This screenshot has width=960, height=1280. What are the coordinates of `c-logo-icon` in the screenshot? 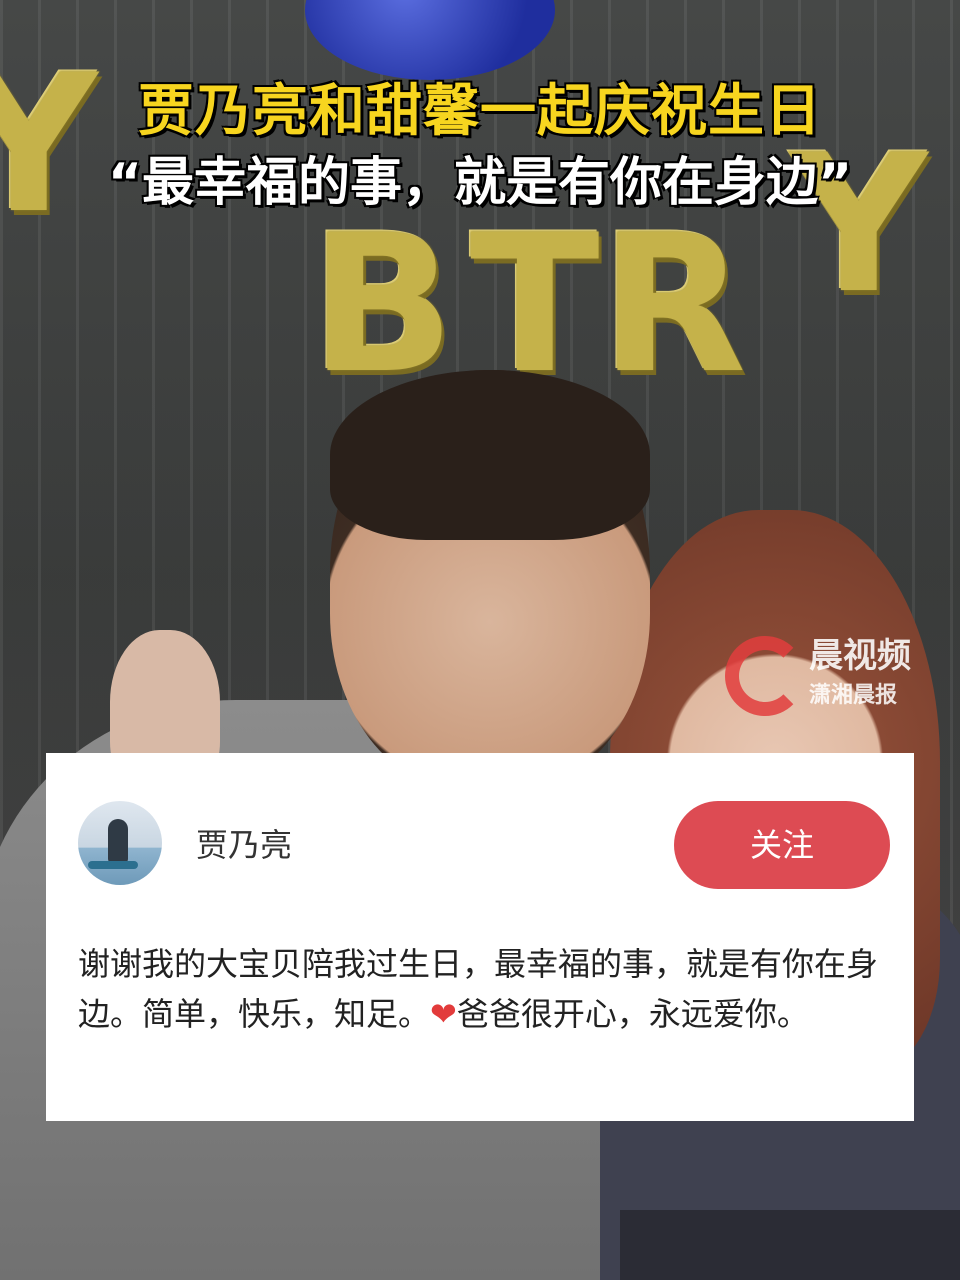 It's located at (765, 676).